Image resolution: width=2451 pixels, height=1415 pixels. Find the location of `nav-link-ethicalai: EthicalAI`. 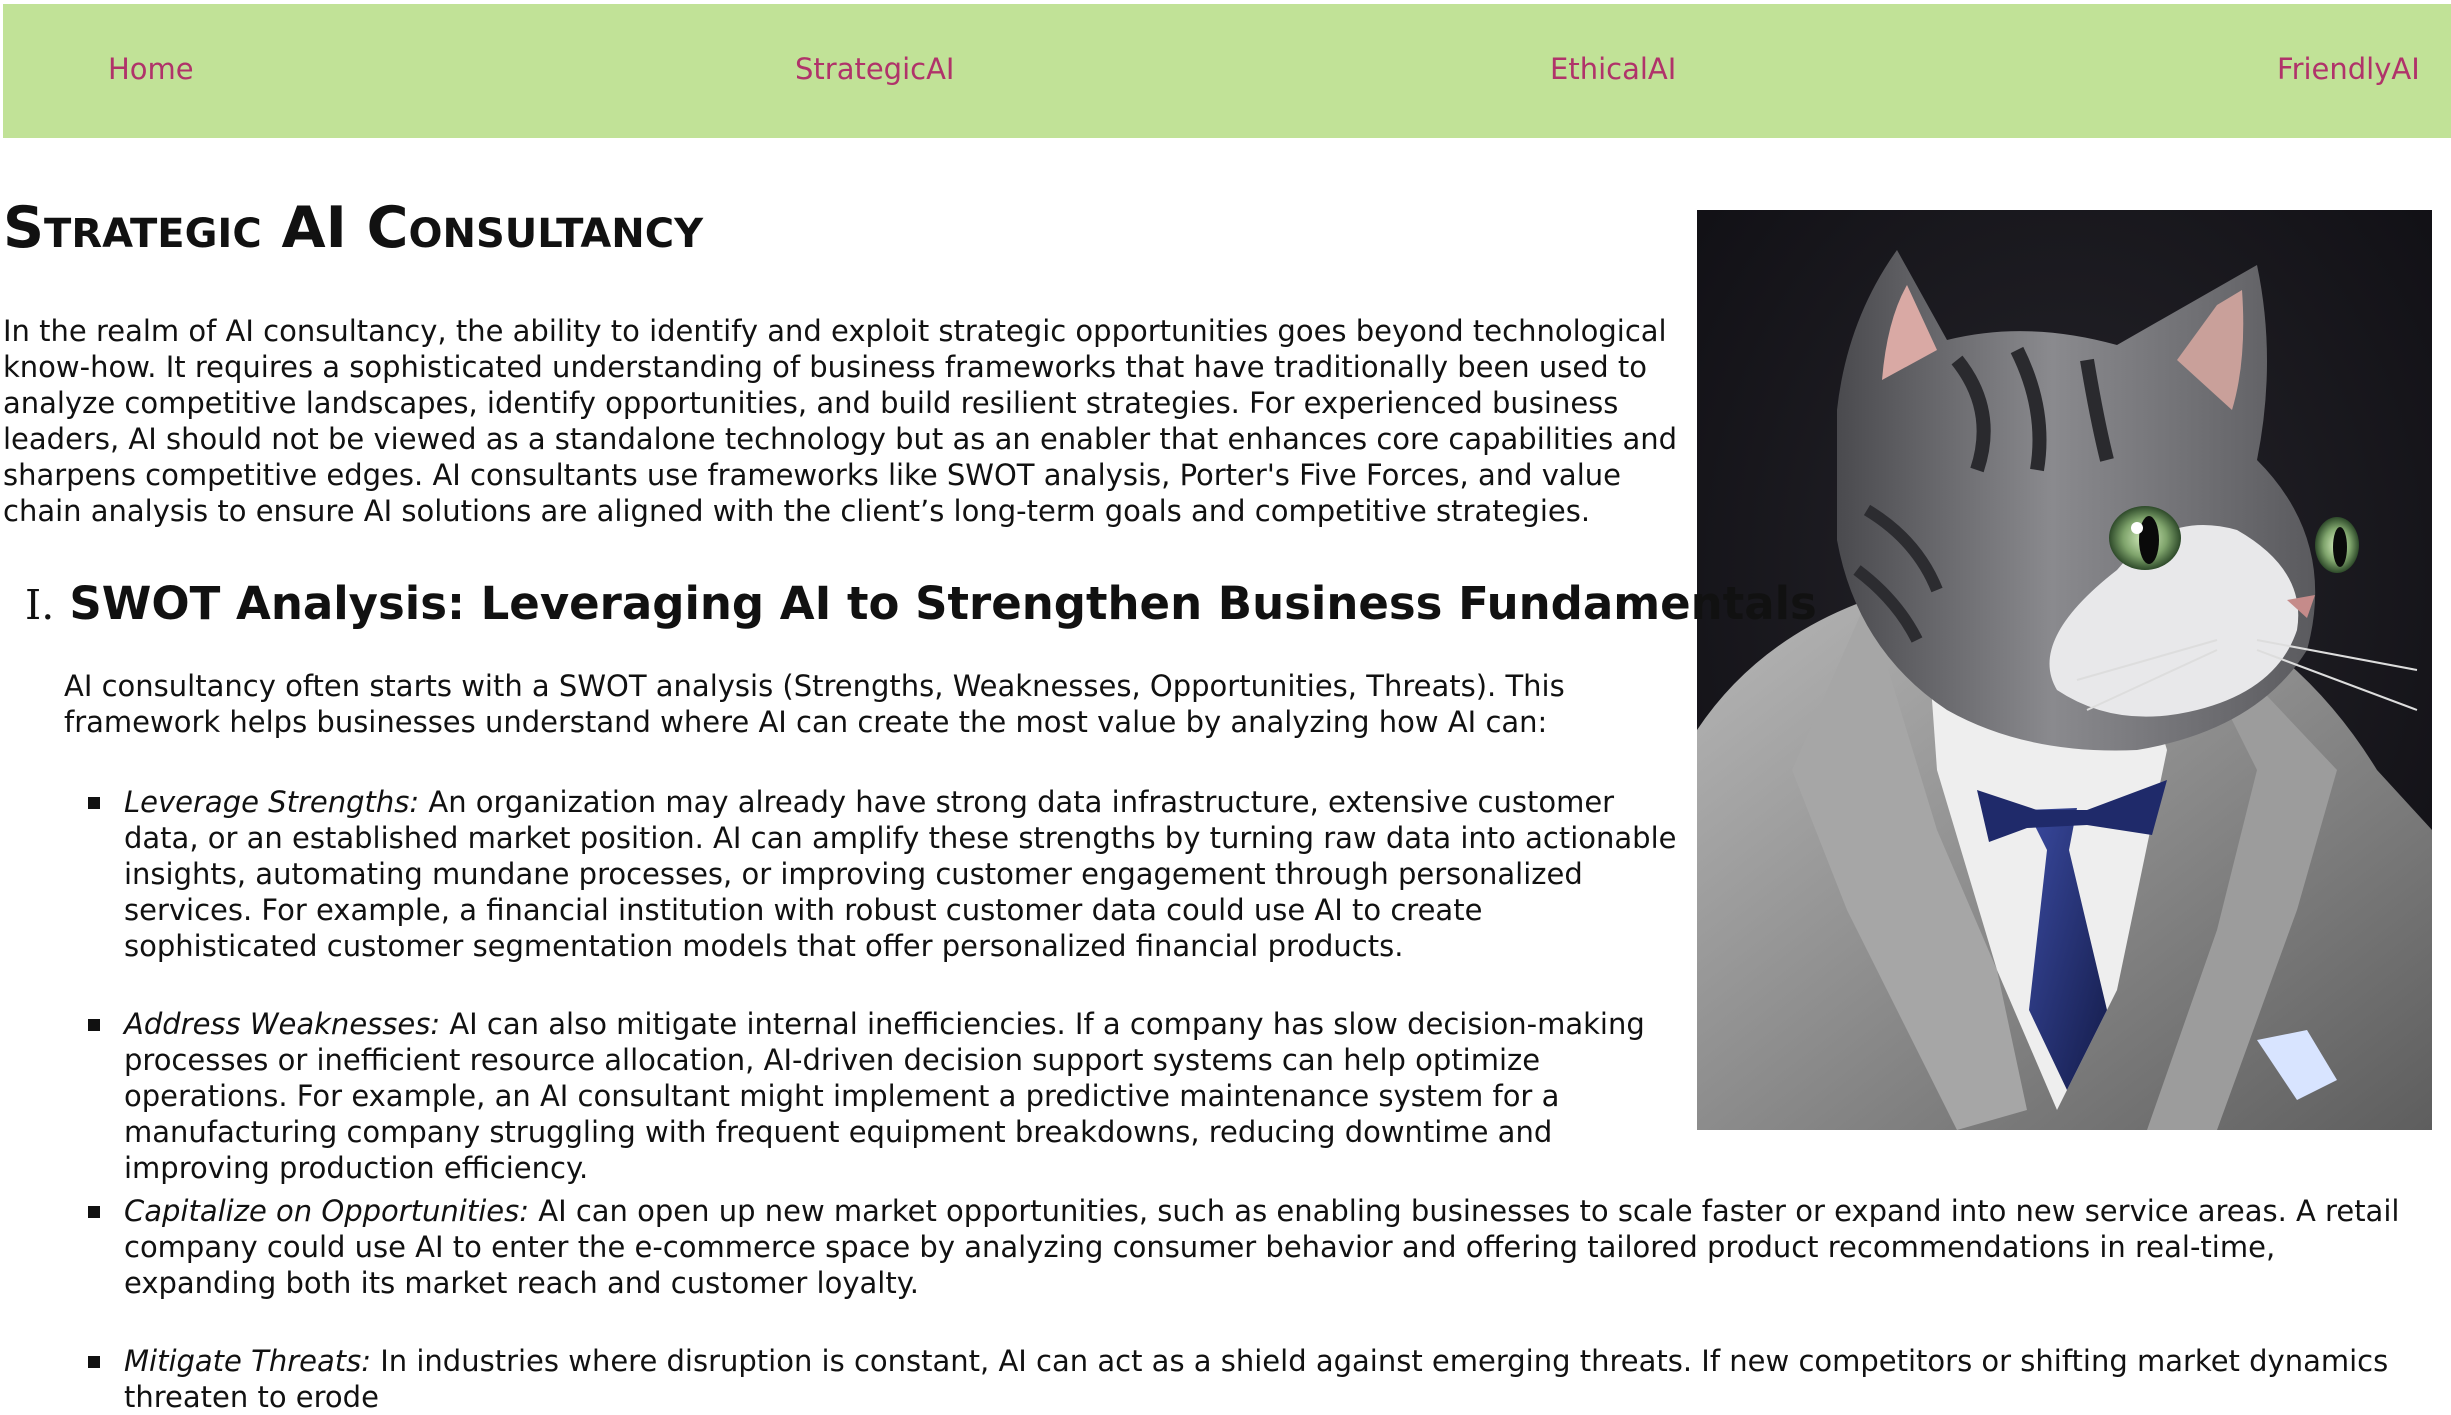

nav-link-ethicalai: EthicalAI is located at coordinates (1613, 69).